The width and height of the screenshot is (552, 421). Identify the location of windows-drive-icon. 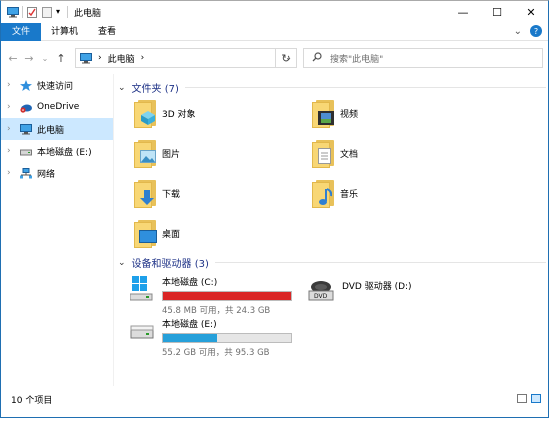
(141, 294).